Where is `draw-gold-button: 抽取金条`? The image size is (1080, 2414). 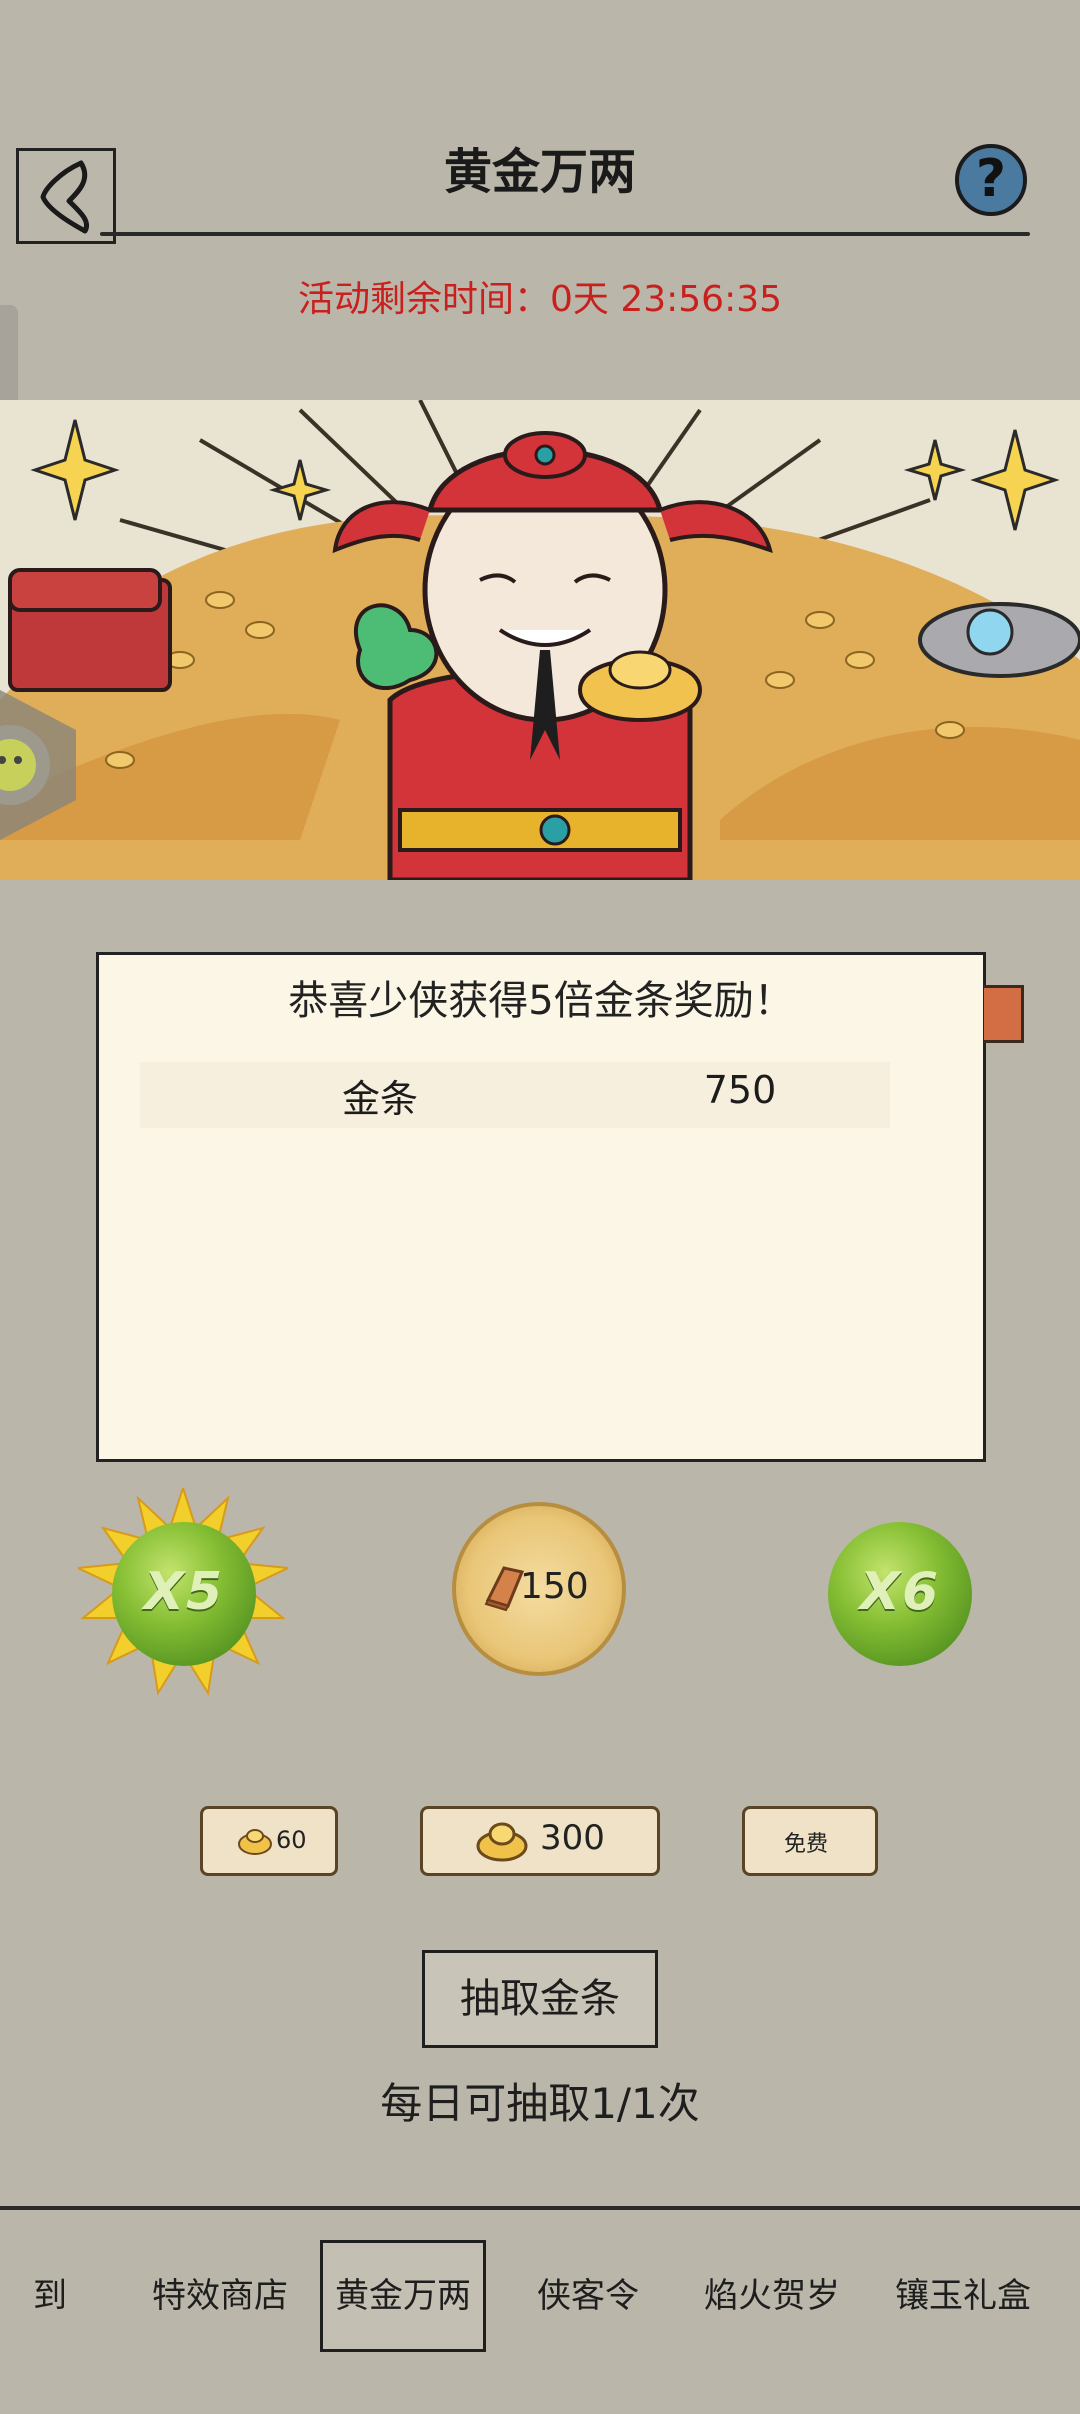 draw-gold-button: 抽取金条 is located at coordinates (540, 1999).